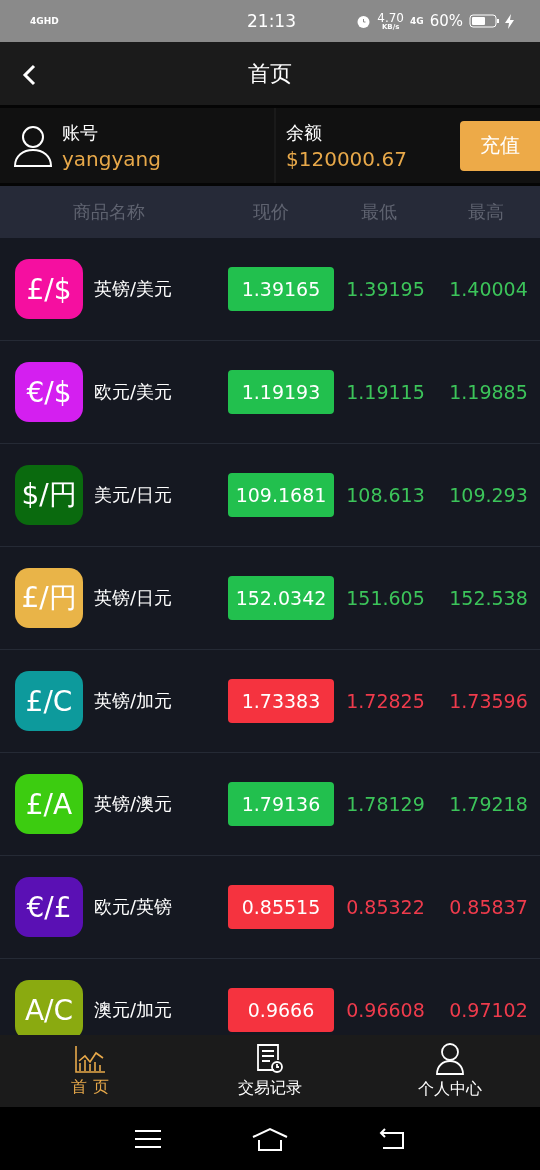 The width and height of the screenshot is (540, 1170). What do you see at coordinates (33, 145) in the screenshot?
I see `user-icon` at bounding box center [33, 145].